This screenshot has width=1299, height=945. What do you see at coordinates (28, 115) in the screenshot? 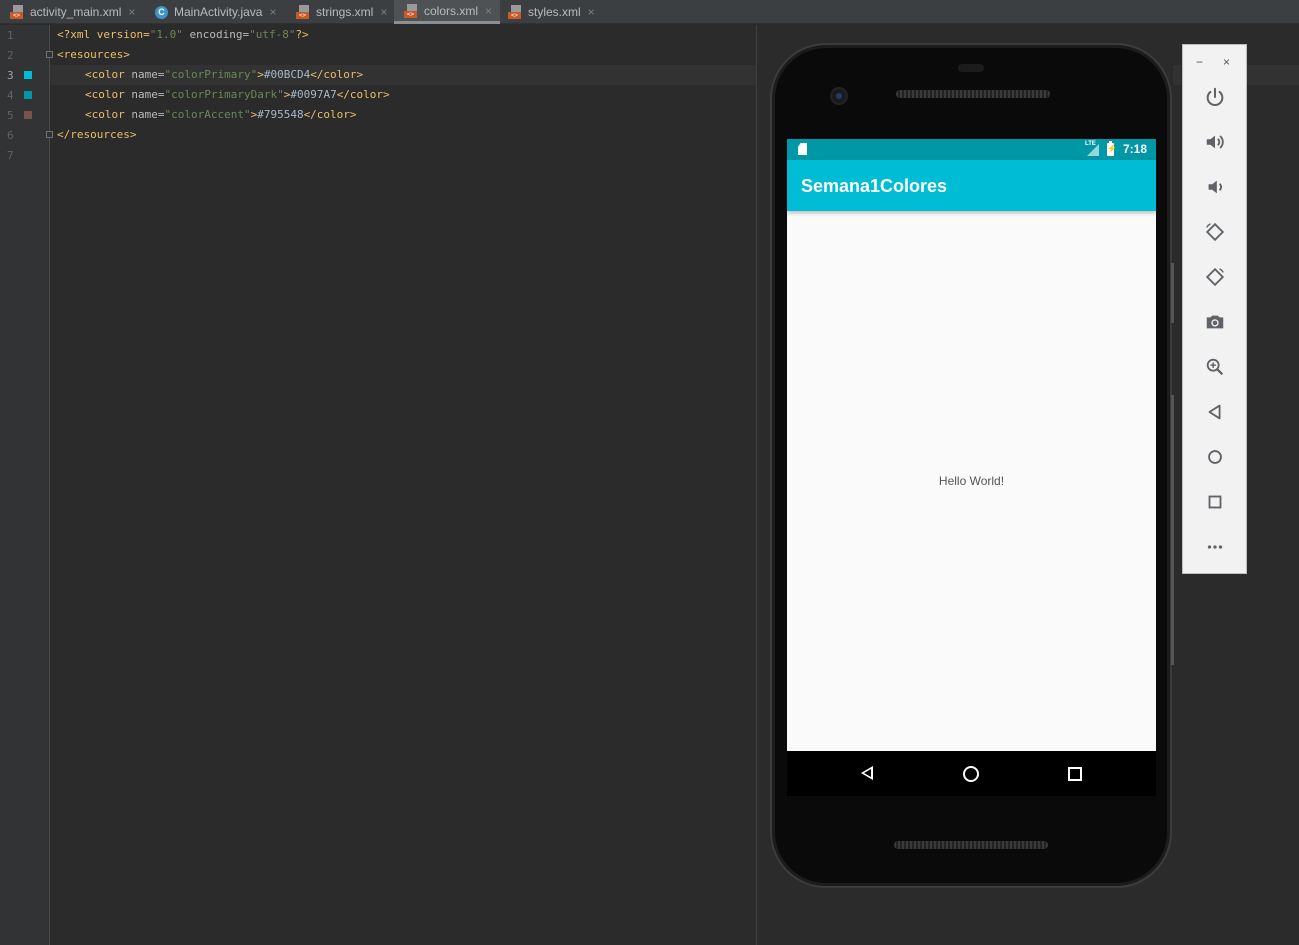
I see `color-swatch-accent` at bounding box center [28, 115].